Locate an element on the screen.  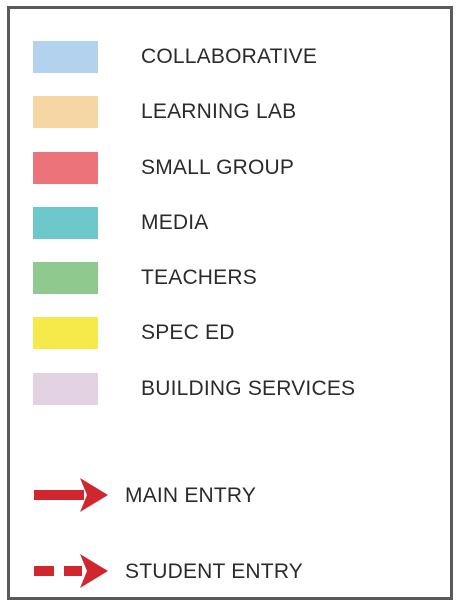
dashed-arrow-shaft is located at coordinates (73, 571).